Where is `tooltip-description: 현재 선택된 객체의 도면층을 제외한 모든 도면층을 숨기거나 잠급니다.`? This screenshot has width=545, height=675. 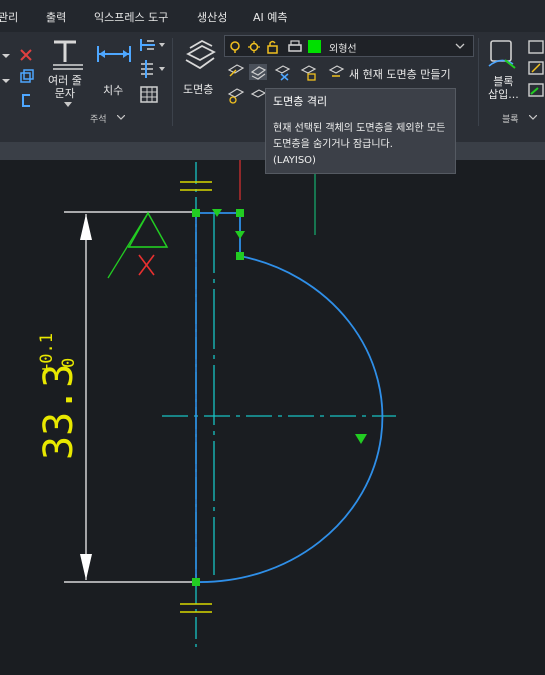 tooltip-description: 현재 선택된 객체의 도면층을 제외한 모든 도면층을 숨기거나 잠급니다. is located at coordinates (359, 136).